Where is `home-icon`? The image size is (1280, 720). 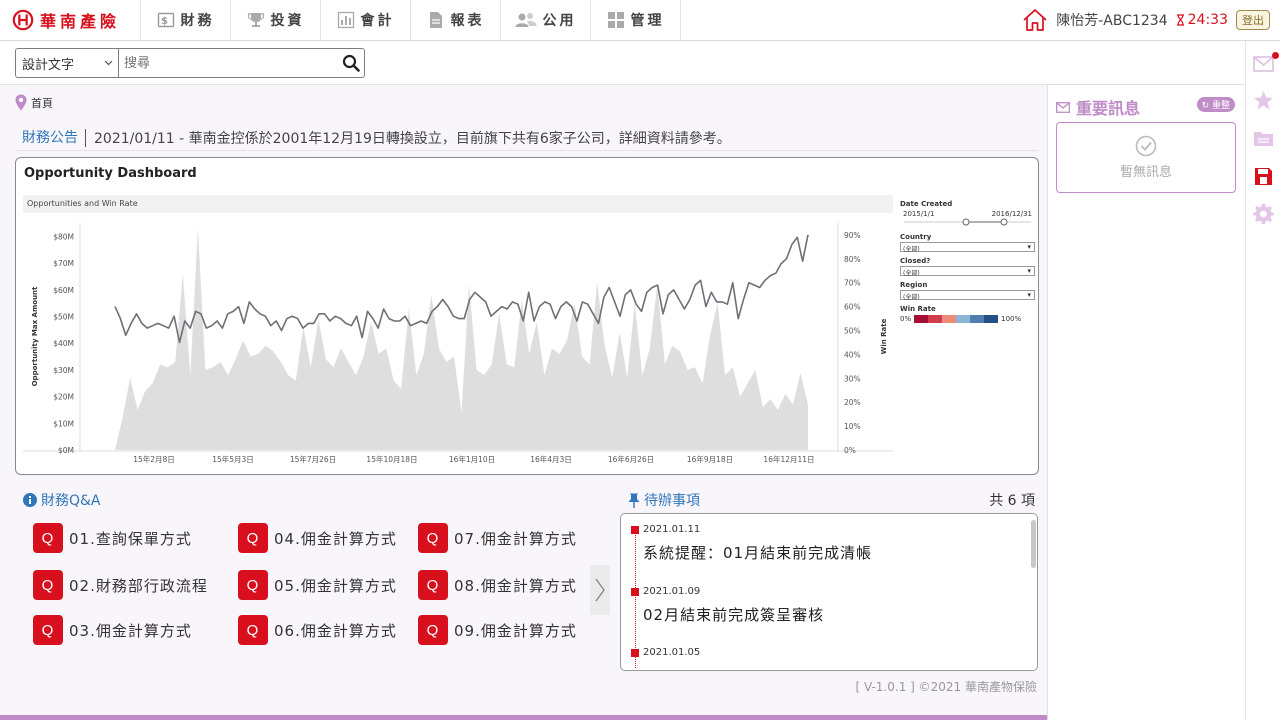
home-icon is located at coordinates (1035, 20).